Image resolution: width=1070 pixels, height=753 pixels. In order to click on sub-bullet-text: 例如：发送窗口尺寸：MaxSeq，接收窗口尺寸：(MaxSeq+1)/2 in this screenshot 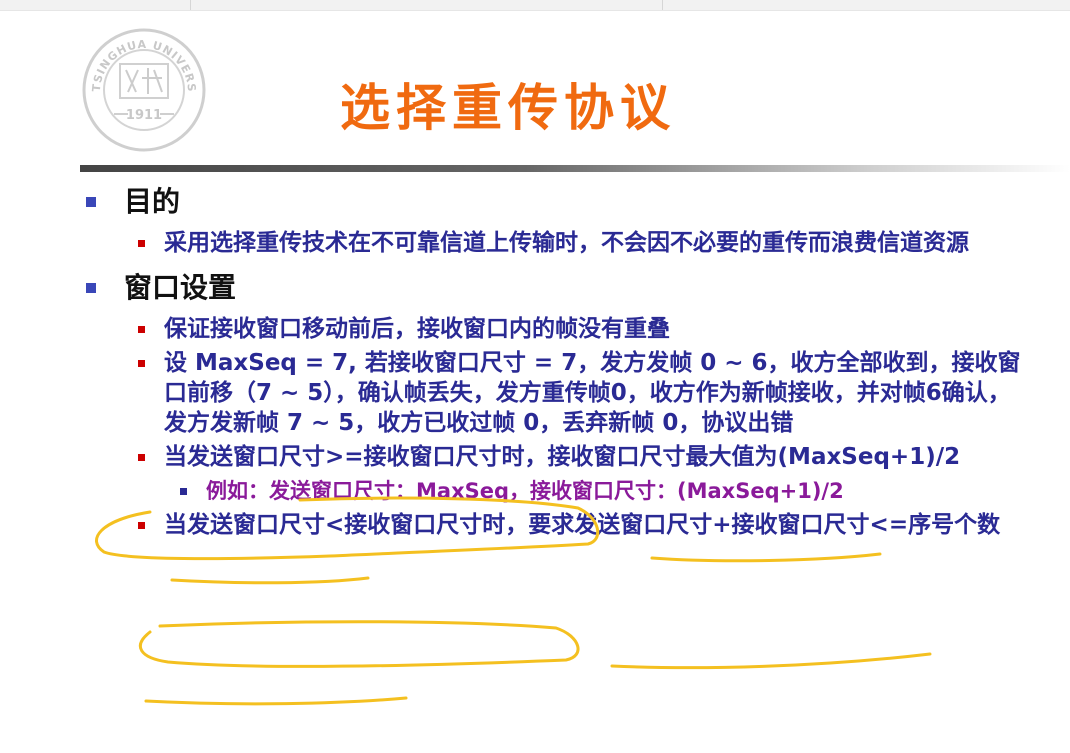, I will do `click(525, 491)`.